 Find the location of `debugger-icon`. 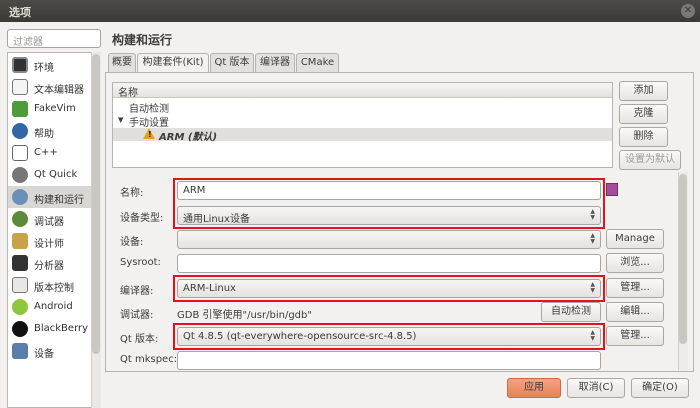

debugger-icon is located at coordinates (20, 219).